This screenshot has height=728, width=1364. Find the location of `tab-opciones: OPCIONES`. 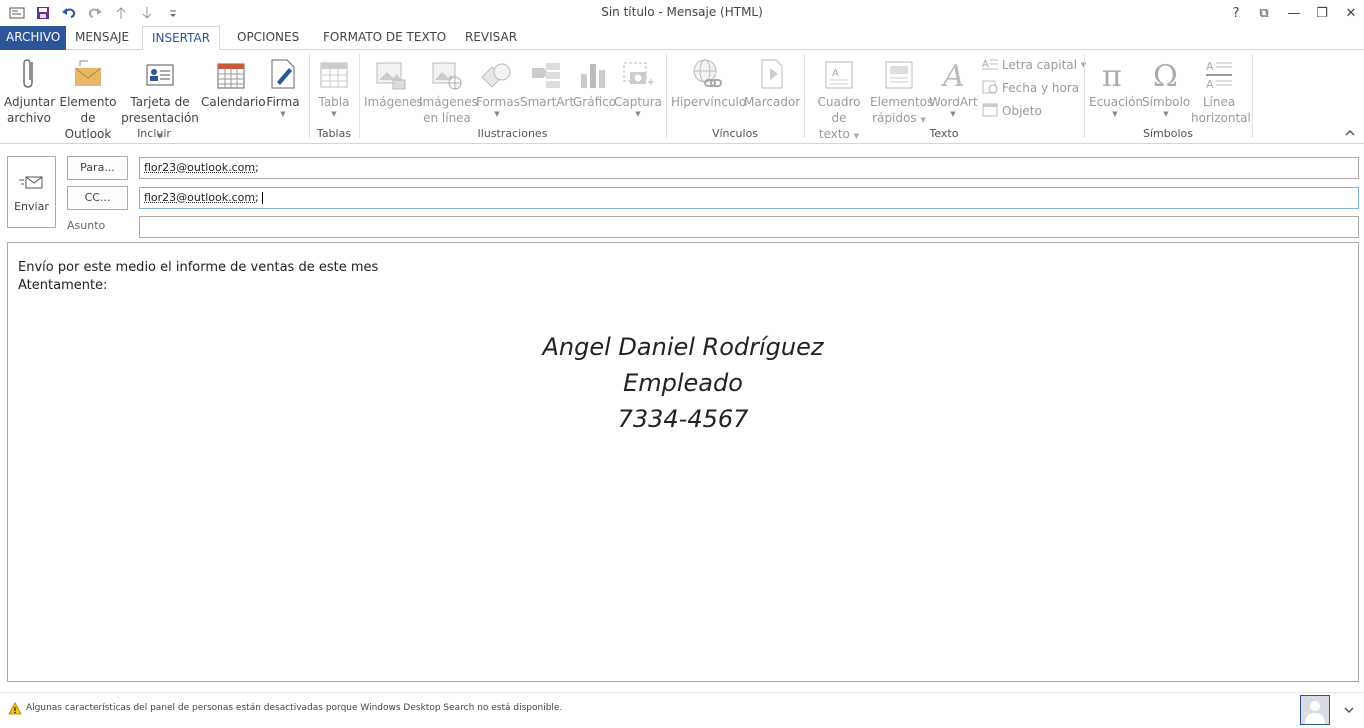

tab-opciones: OPCIONES is located at coordinates (268, 38).